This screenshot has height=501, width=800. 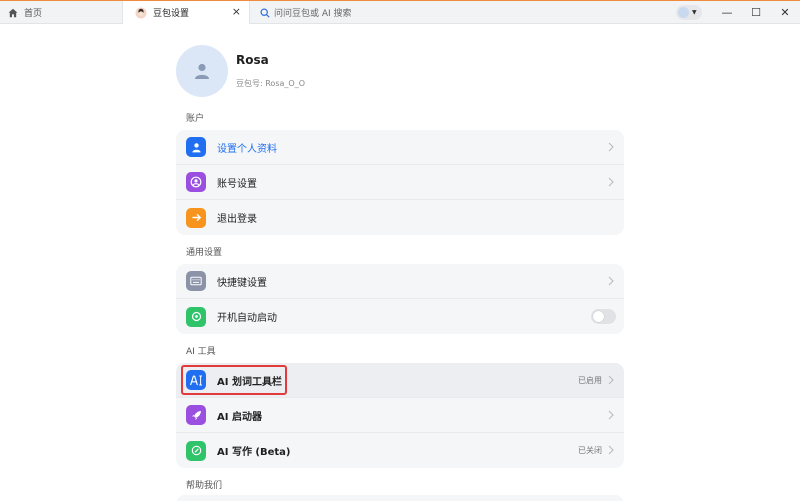 I want to click on section-account-title: 账户, so click(x=195, y=119).